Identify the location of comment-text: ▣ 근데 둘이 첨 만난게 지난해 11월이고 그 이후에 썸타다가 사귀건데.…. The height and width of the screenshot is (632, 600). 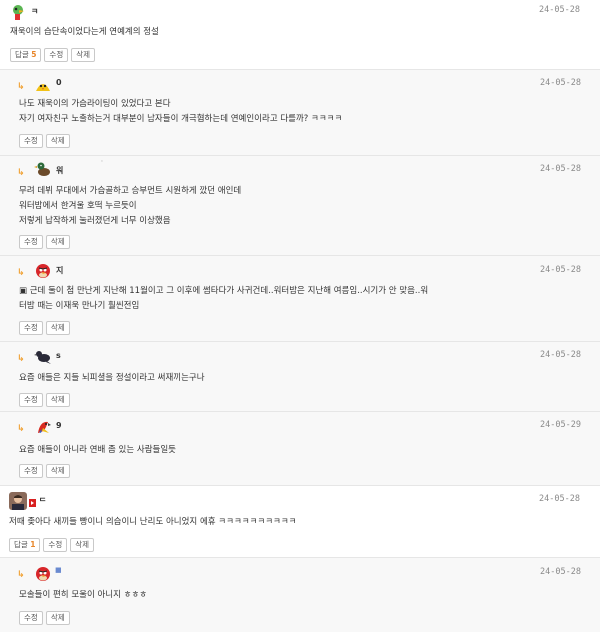
(224, 298).